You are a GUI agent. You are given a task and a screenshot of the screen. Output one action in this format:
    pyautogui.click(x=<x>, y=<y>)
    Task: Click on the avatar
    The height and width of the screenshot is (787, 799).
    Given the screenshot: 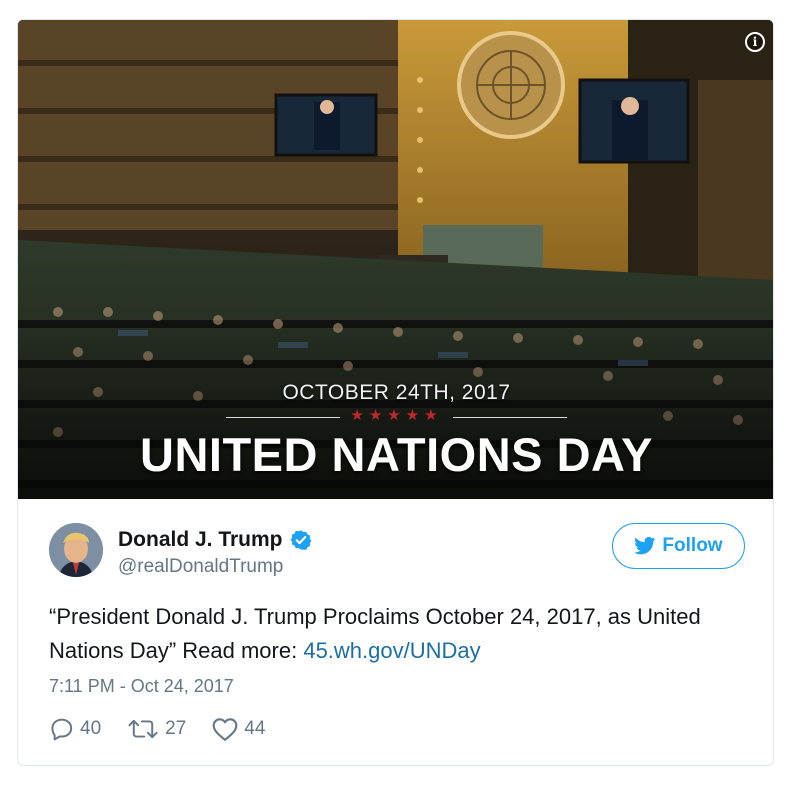 What is the action you would take?
    pyautogui.click(x=76, y=550)
    